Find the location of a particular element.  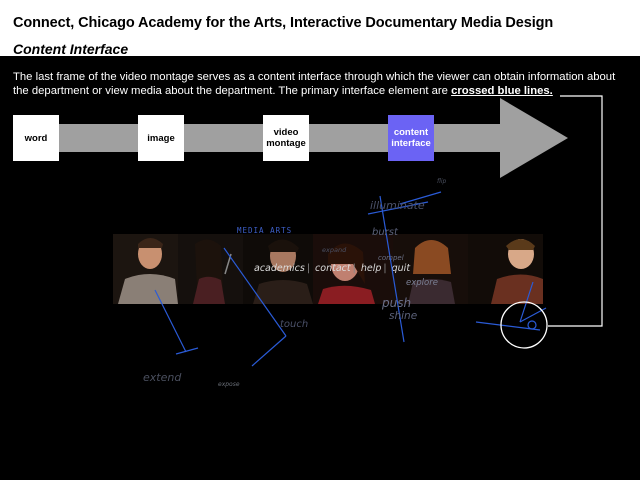

word-expand: expand is located at coordinates (334, 250).